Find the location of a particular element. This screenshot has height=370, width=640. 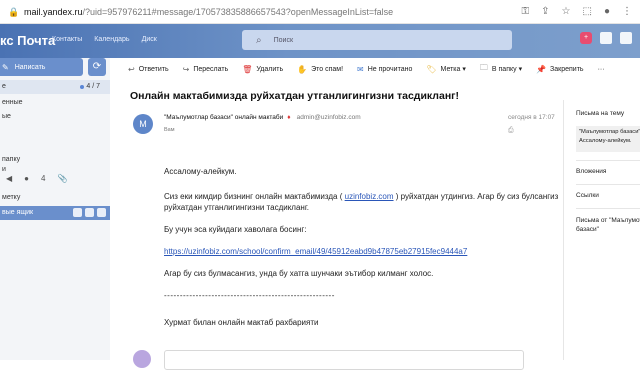

unread-dot is located at coordinates (82, 87).